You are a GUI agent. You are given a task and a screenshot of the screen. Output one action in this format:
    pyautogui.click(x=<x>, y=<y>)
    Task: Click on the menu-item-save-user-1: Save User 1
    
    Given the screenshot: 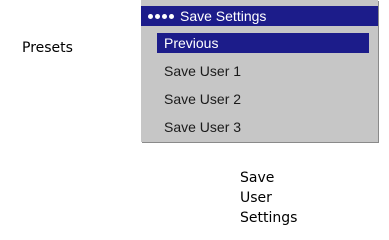 What is the action you would take?
    pyautogui.click(x=263, y=71)
    